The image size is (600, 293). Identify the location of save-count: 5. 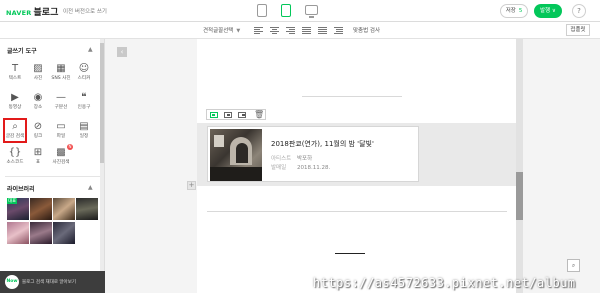
(520, 11).